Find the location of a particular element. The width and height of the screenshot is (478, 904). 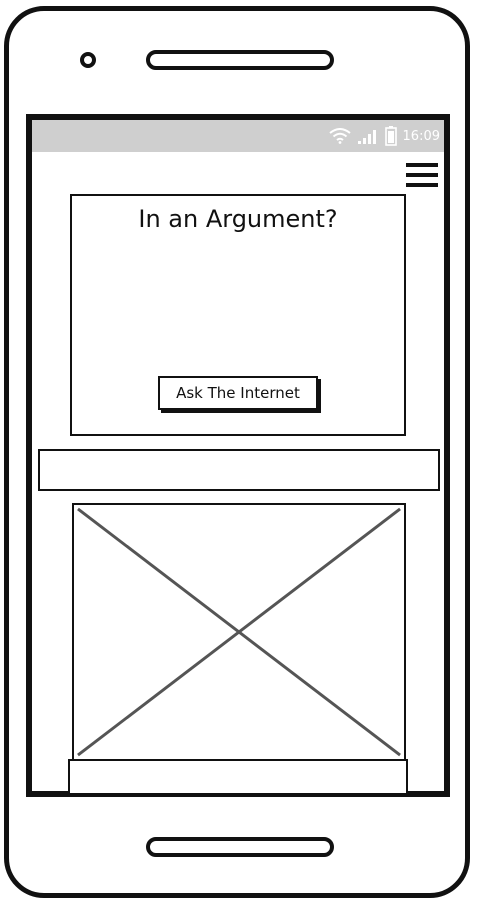

hero-title: In an Argument? is located at coordinates (238, 219).